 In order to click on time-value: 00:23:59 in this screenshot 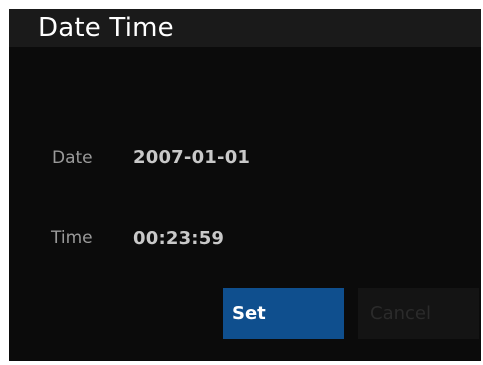, I will do `click(178, 238)`.